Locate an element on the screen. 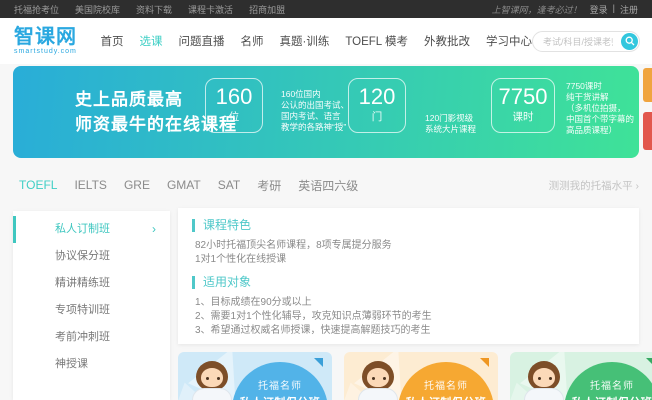 The width and height of the screenshot is (652, 400). topbar-links: 托福抢考位 美国院校库 资料下载 课程卡激活 招商加盟 is located at coordinates (149, 9).